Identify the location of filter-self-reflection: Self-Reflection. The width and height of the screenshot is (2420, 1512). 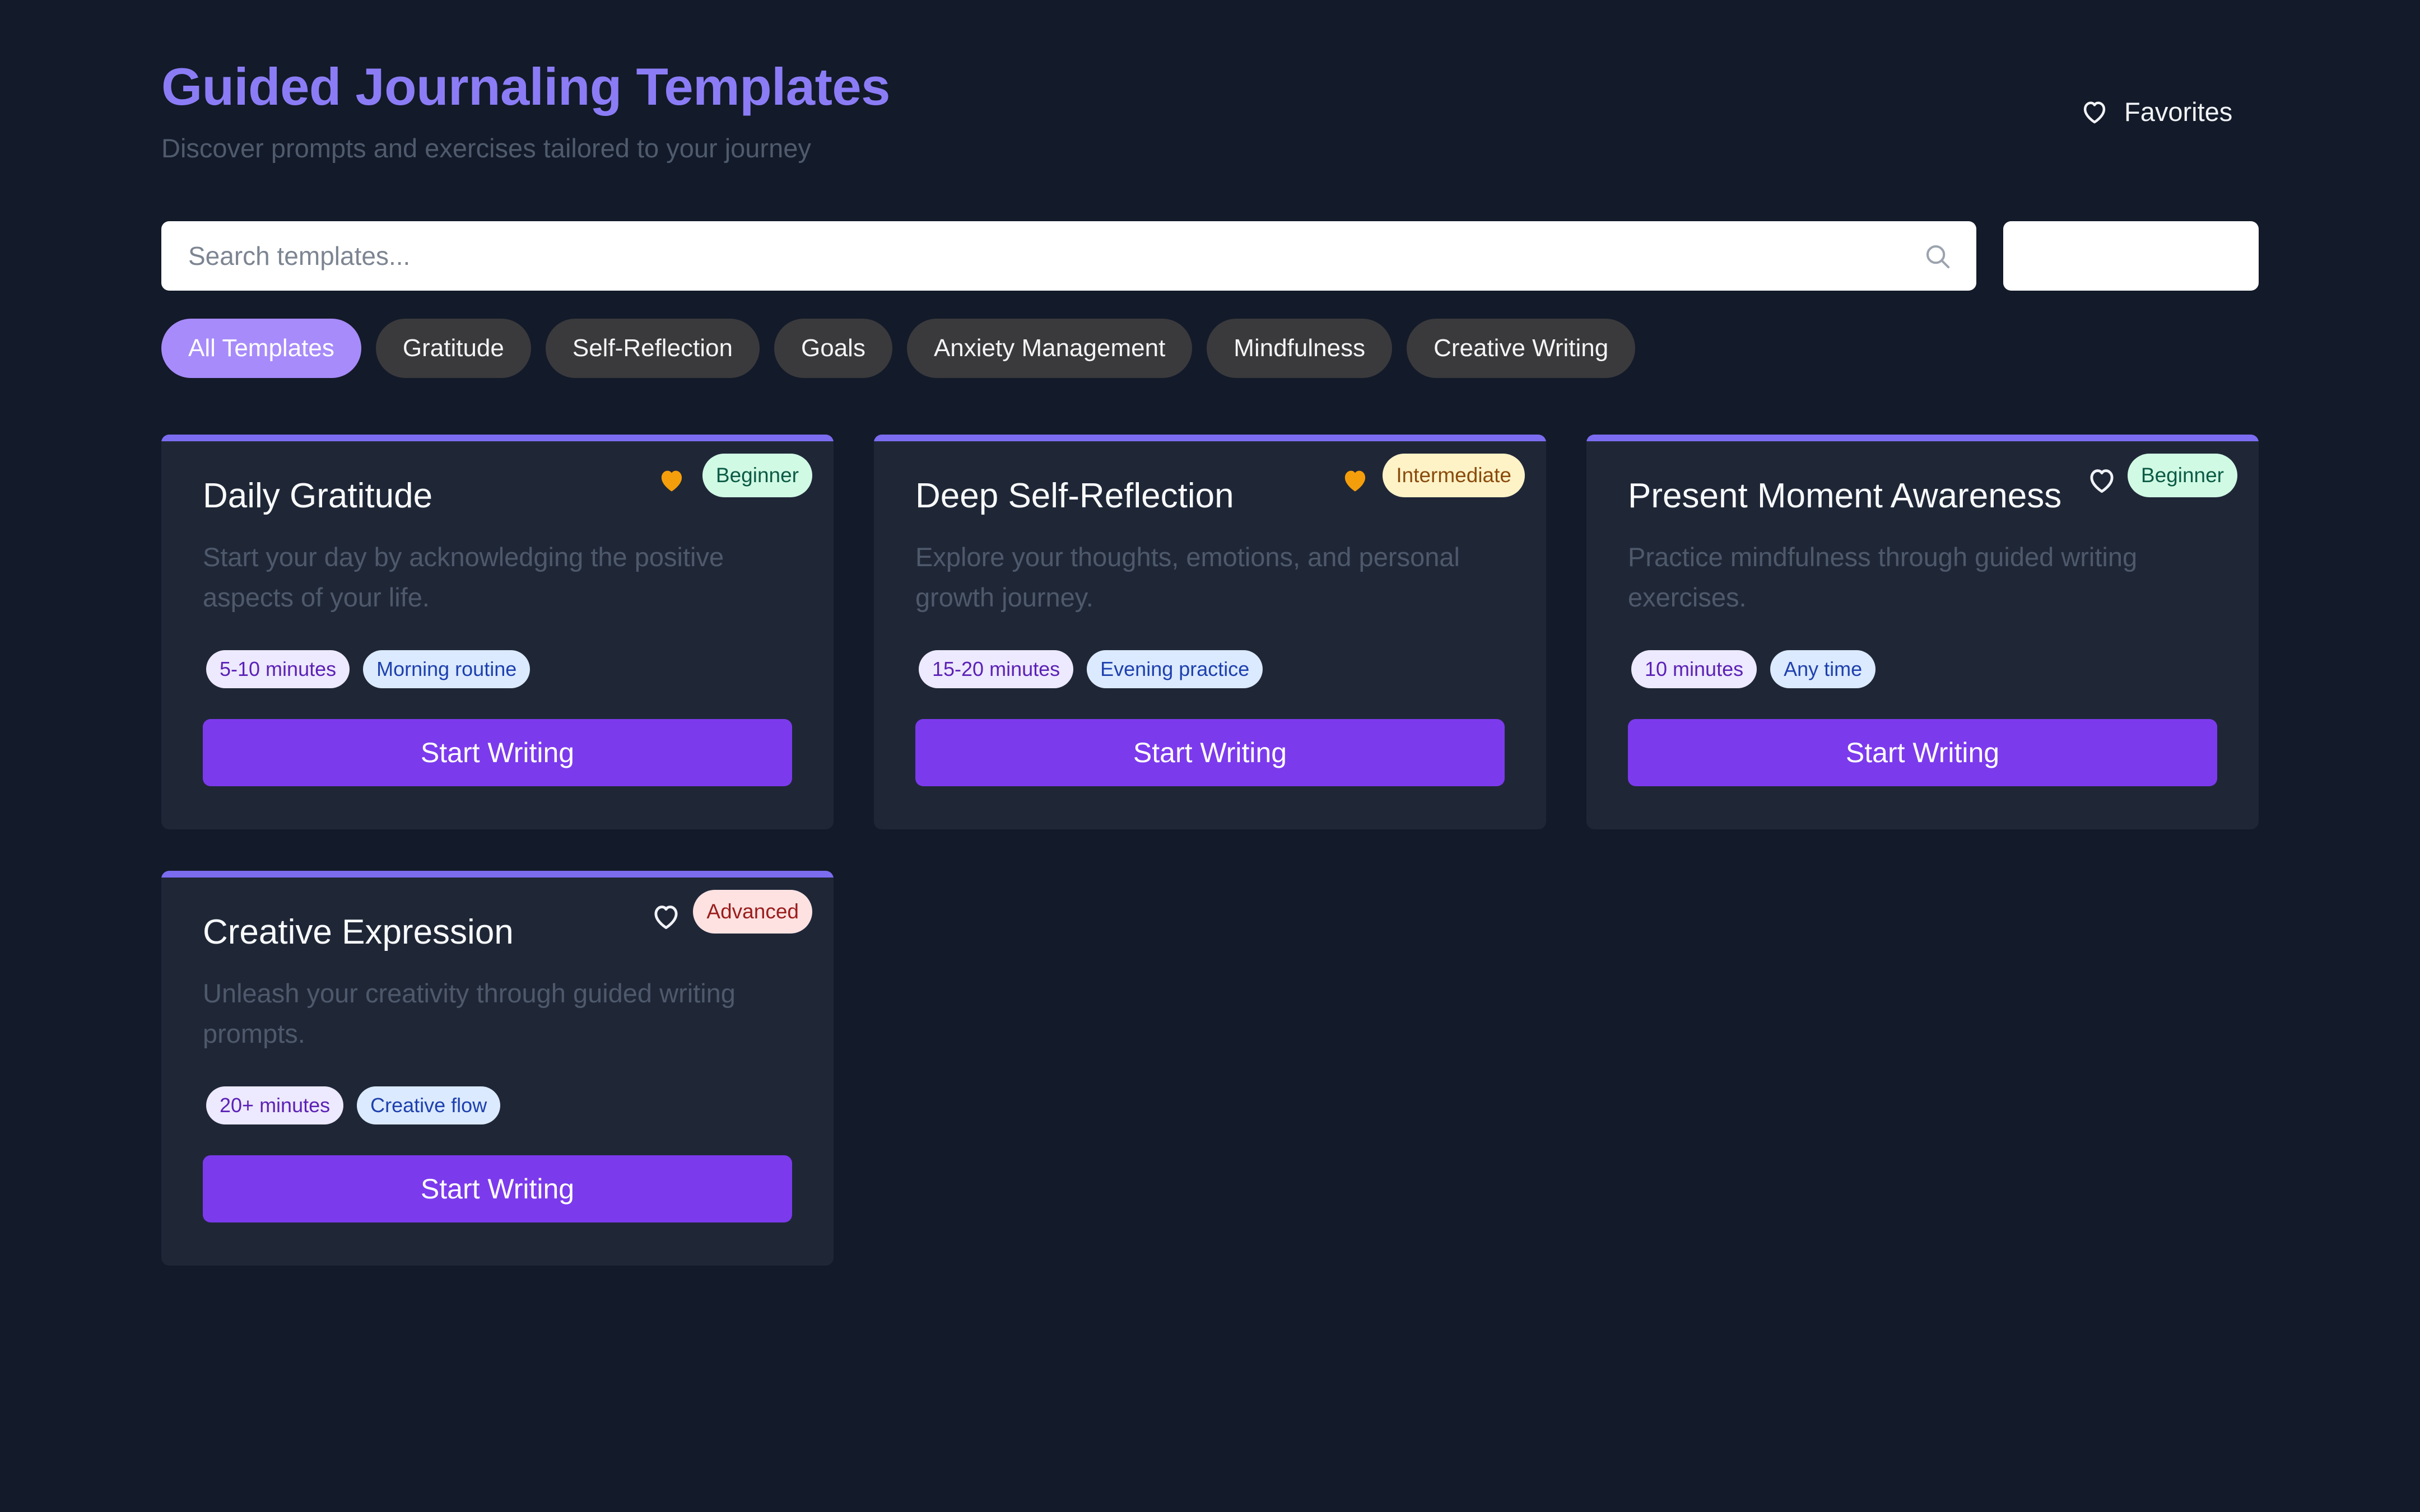
(652, 348).